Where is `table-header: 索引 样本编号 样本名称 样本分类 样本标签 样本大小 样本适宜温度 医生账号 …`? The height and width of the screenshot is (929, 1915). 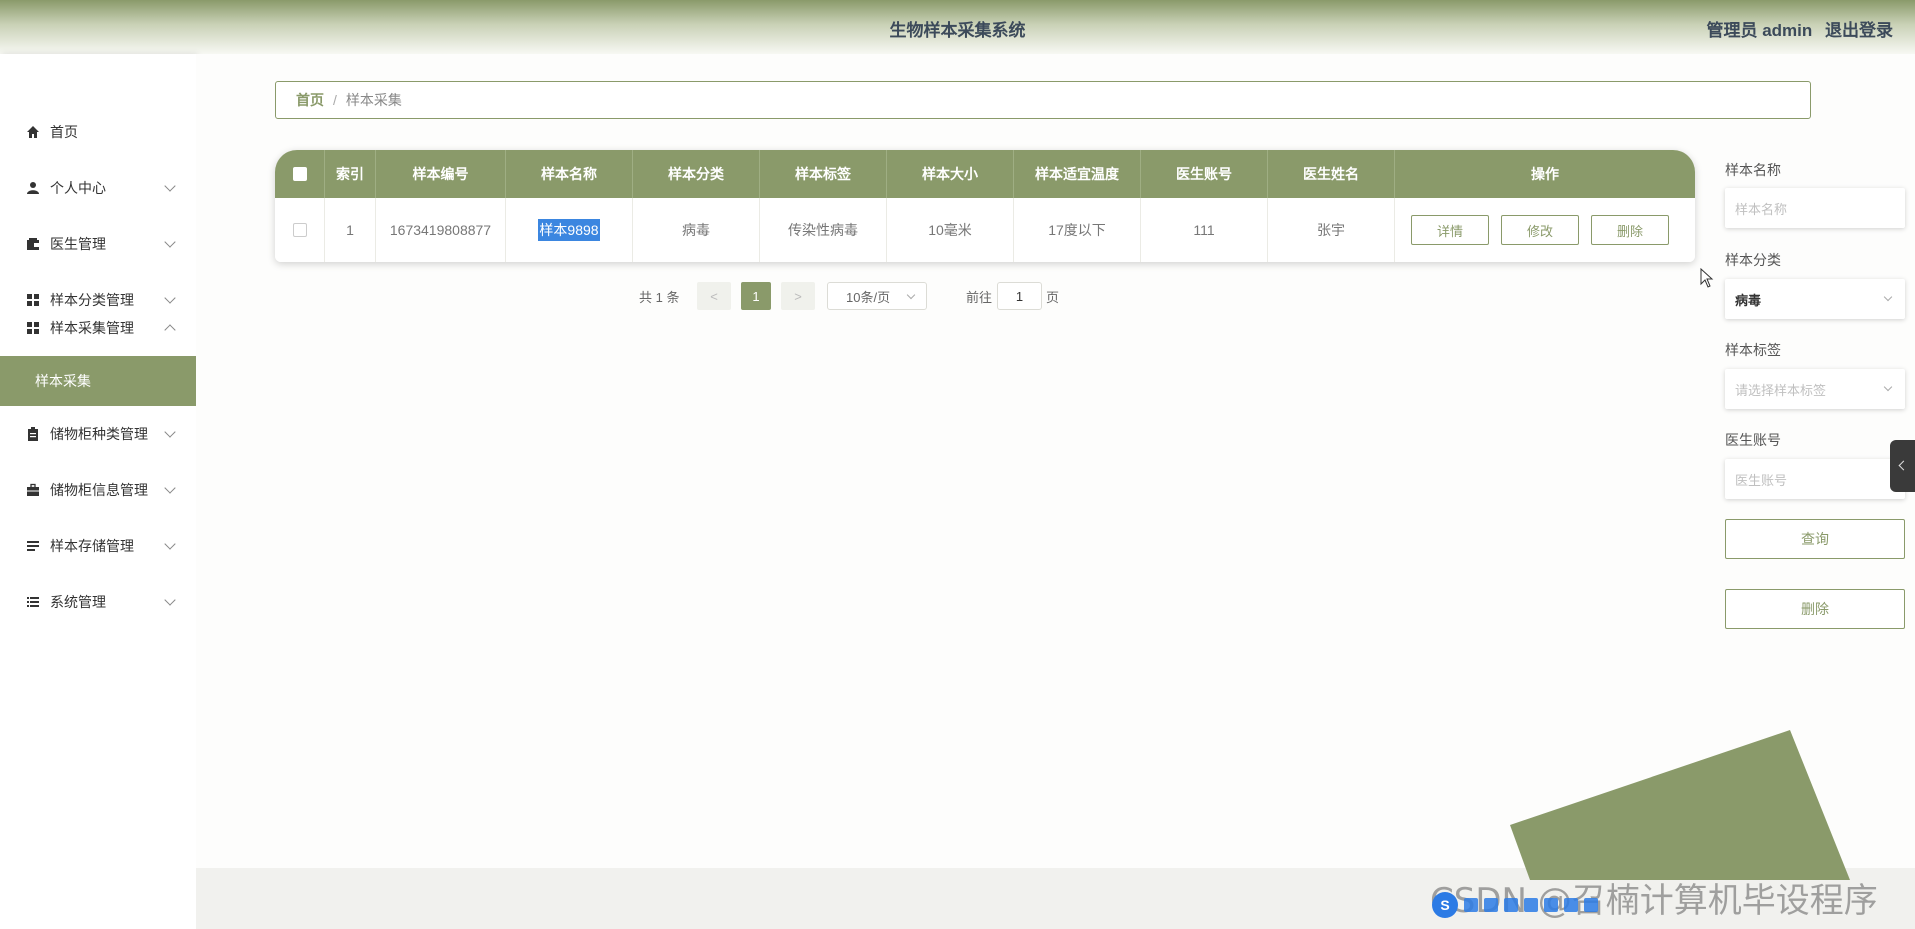
table-header: 索引 样本编号 样本名称 样本分类 样本标签 样本大小 样本适宜温度 医生账号 … is located at coordinates (985, 174).